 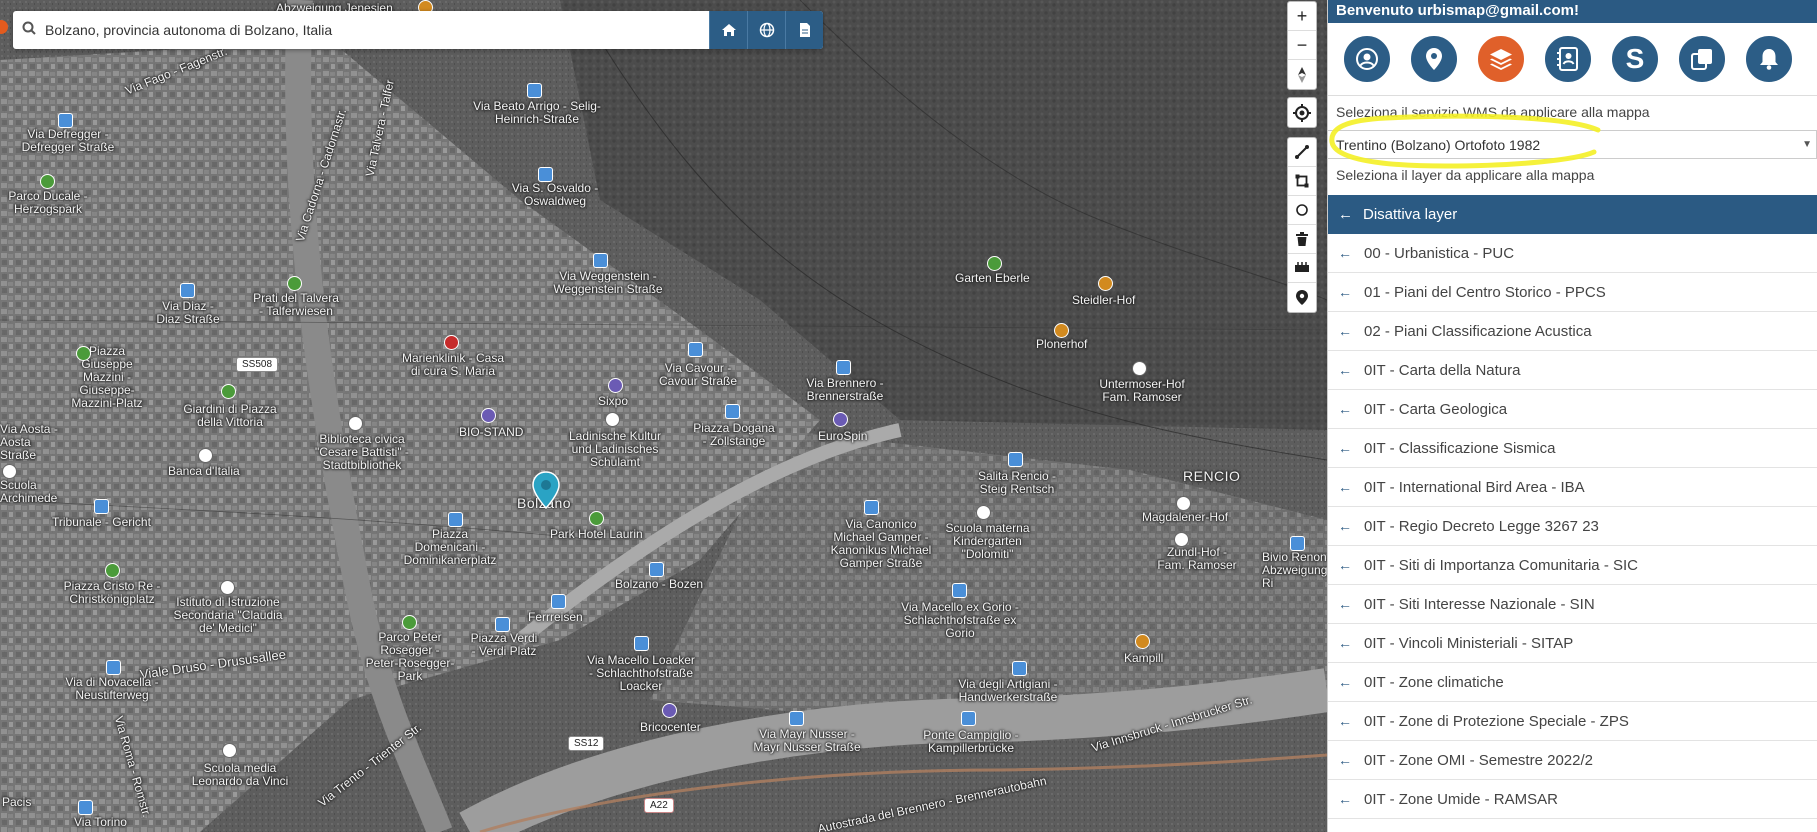 I want to click on geolocate-button, so click(x=1302, y=112).